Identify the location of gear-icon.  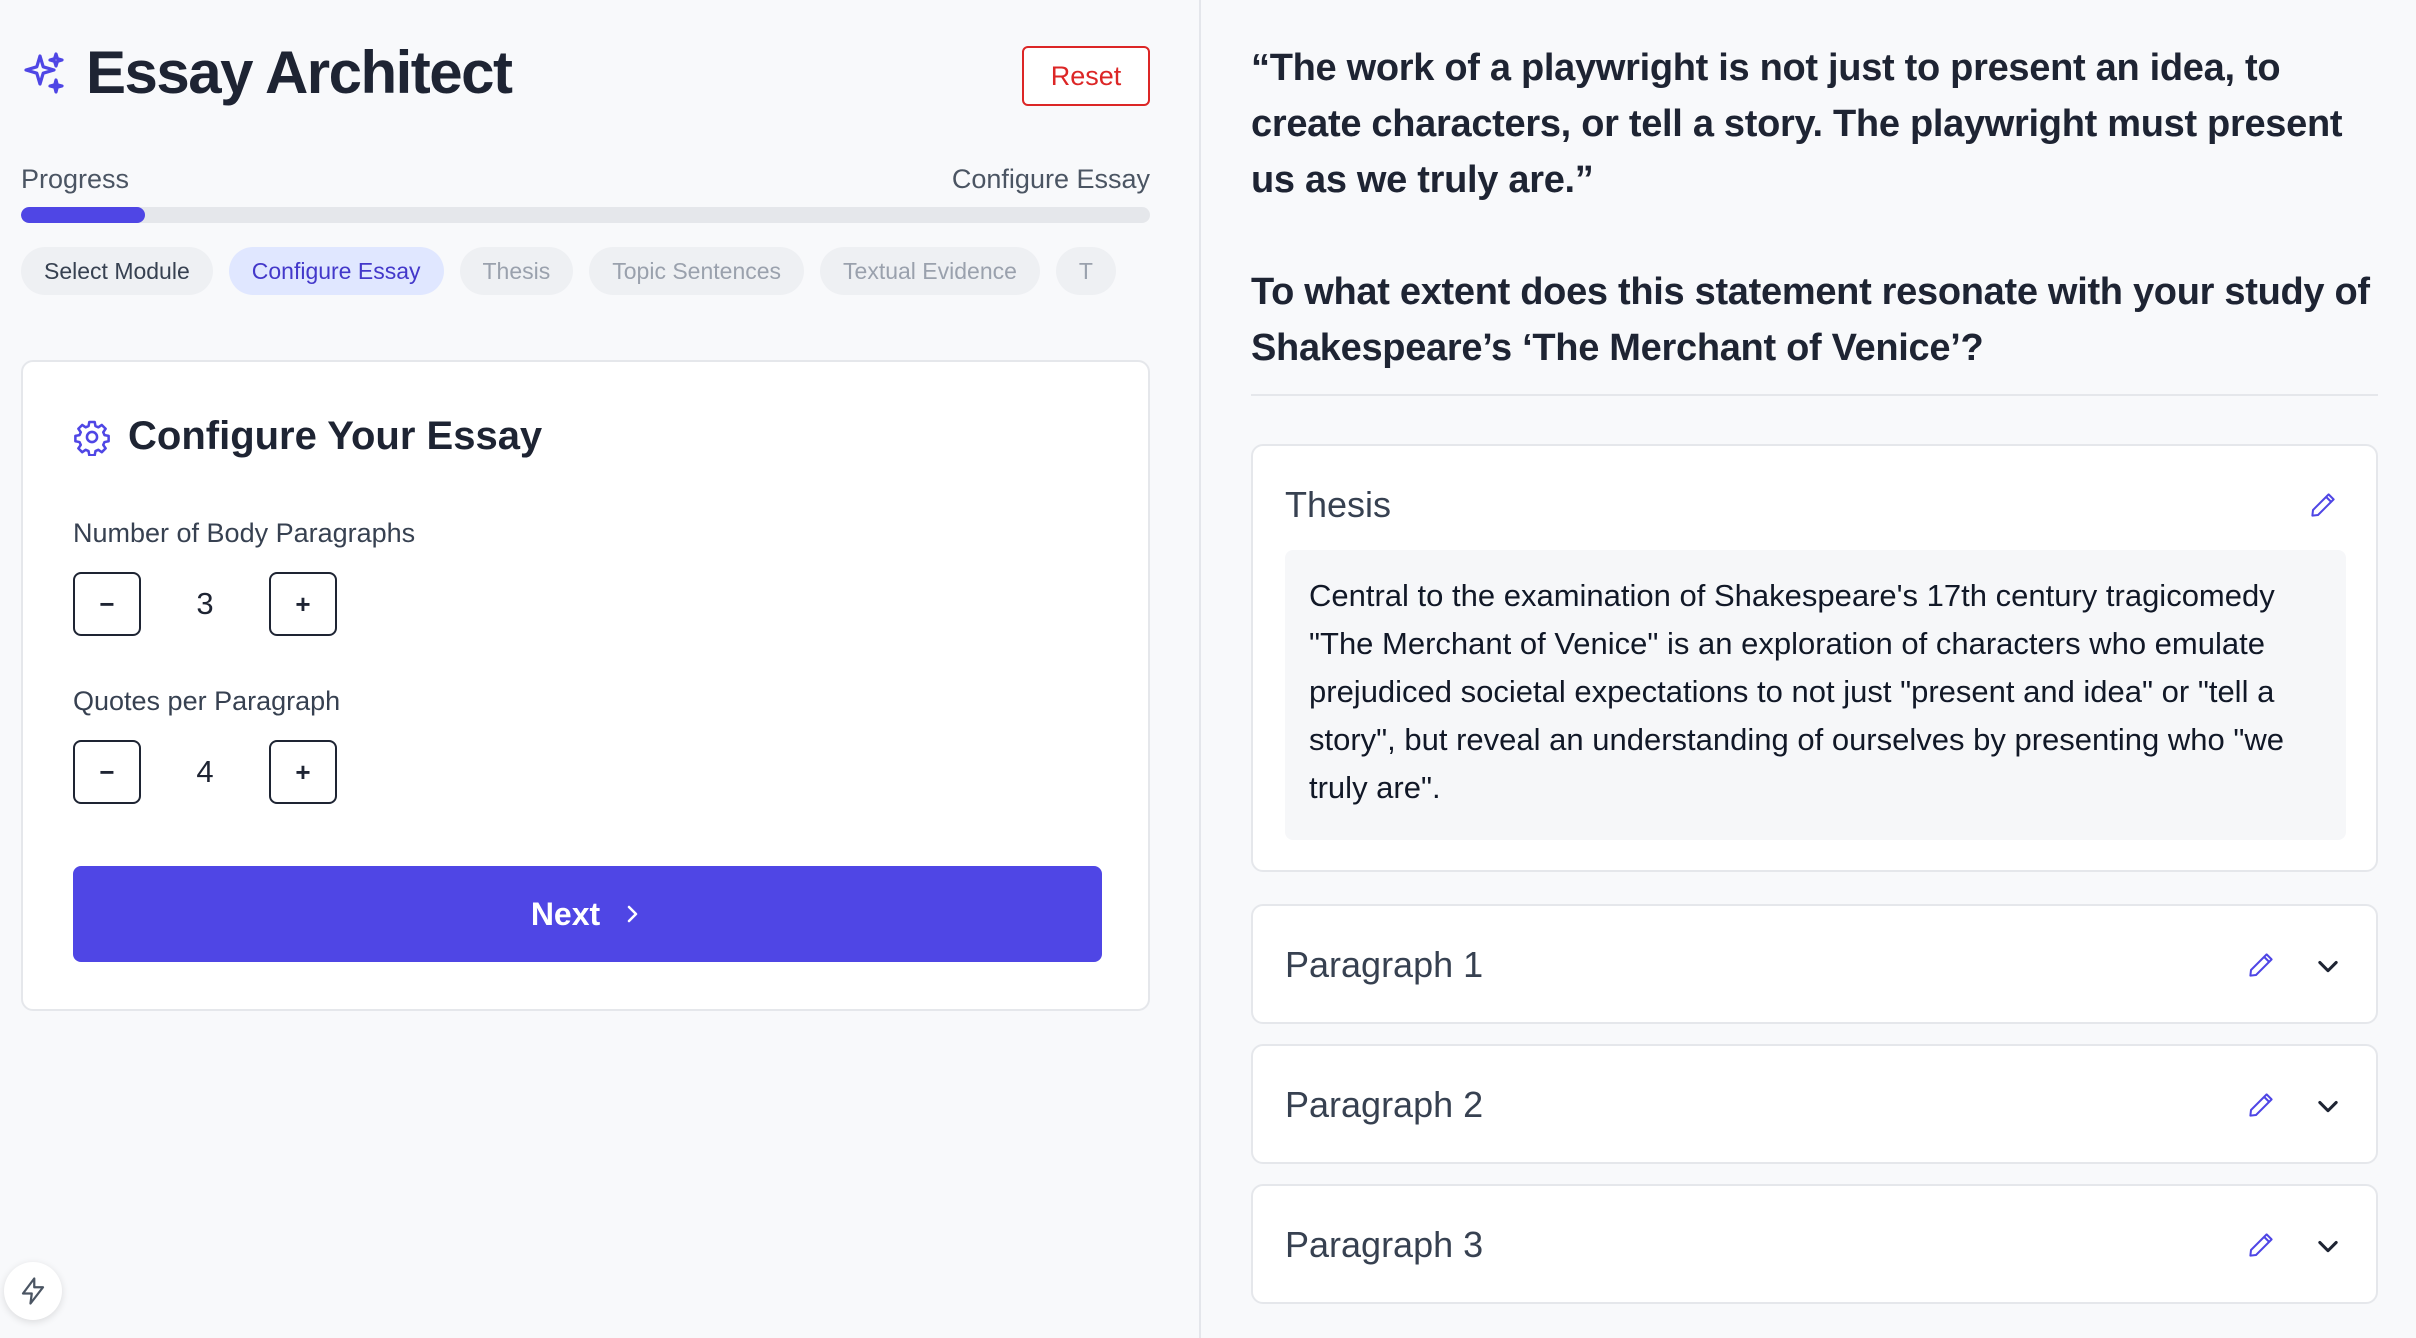
(92, 438).